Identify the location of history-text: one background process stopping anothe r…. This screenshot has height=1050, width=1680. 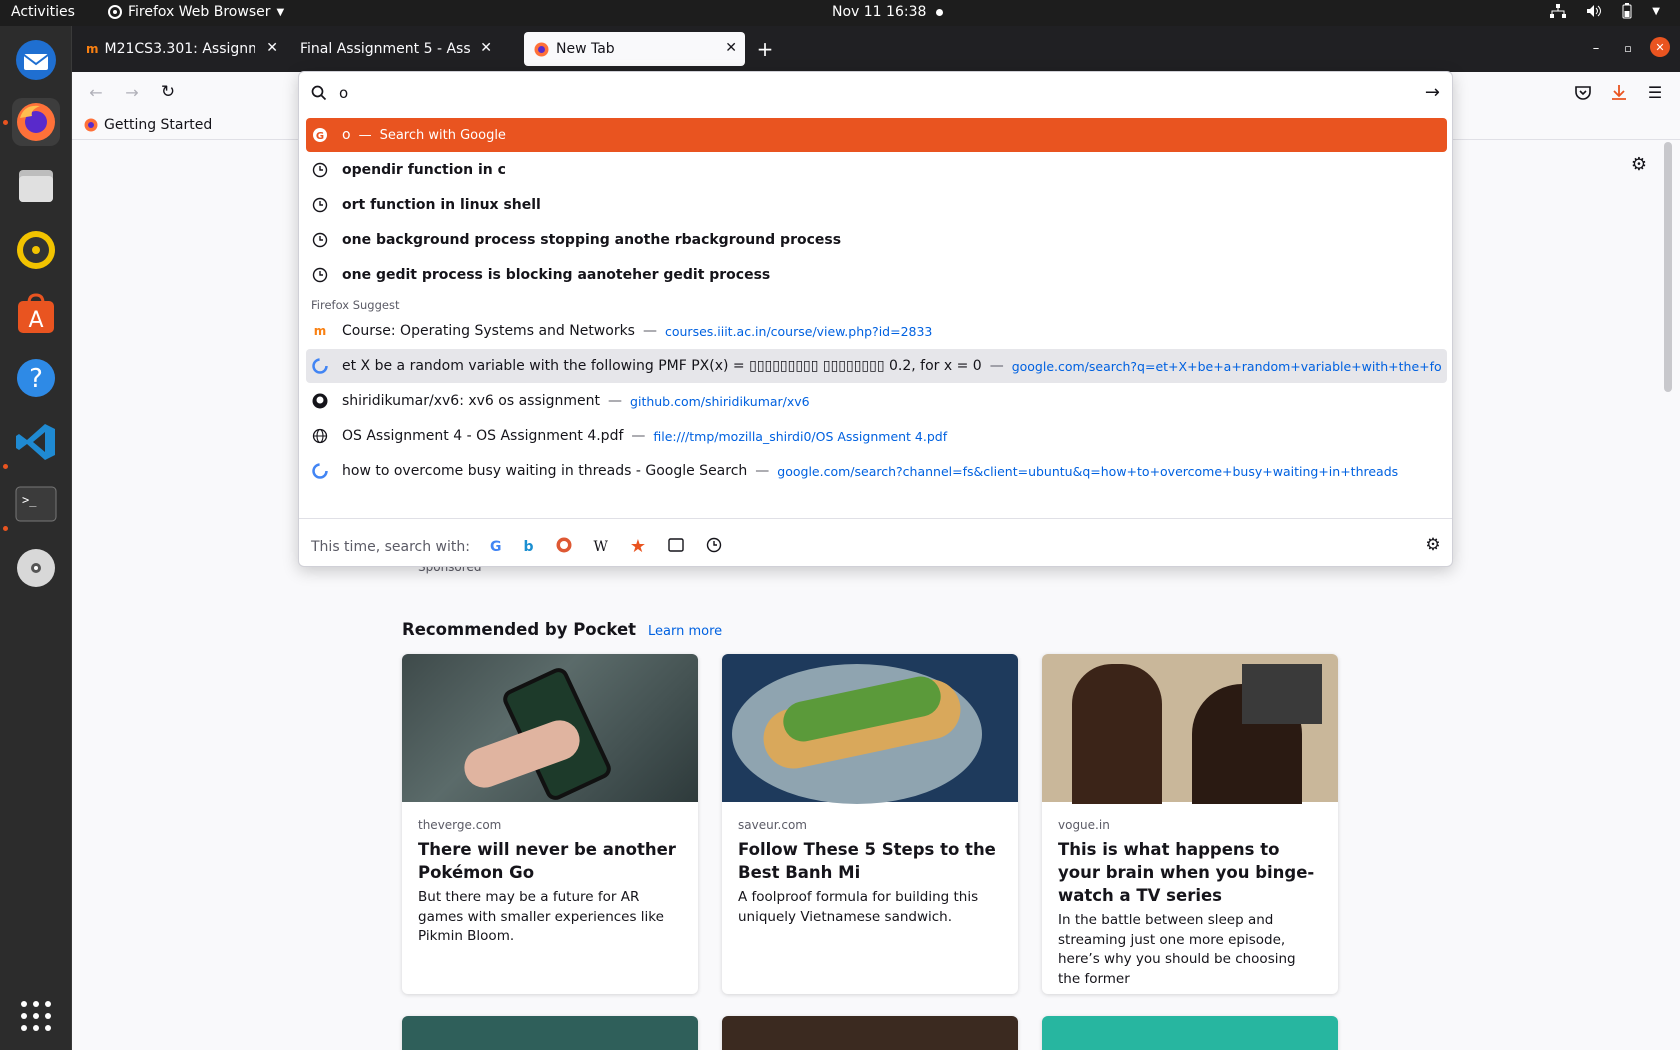
(592, 240).